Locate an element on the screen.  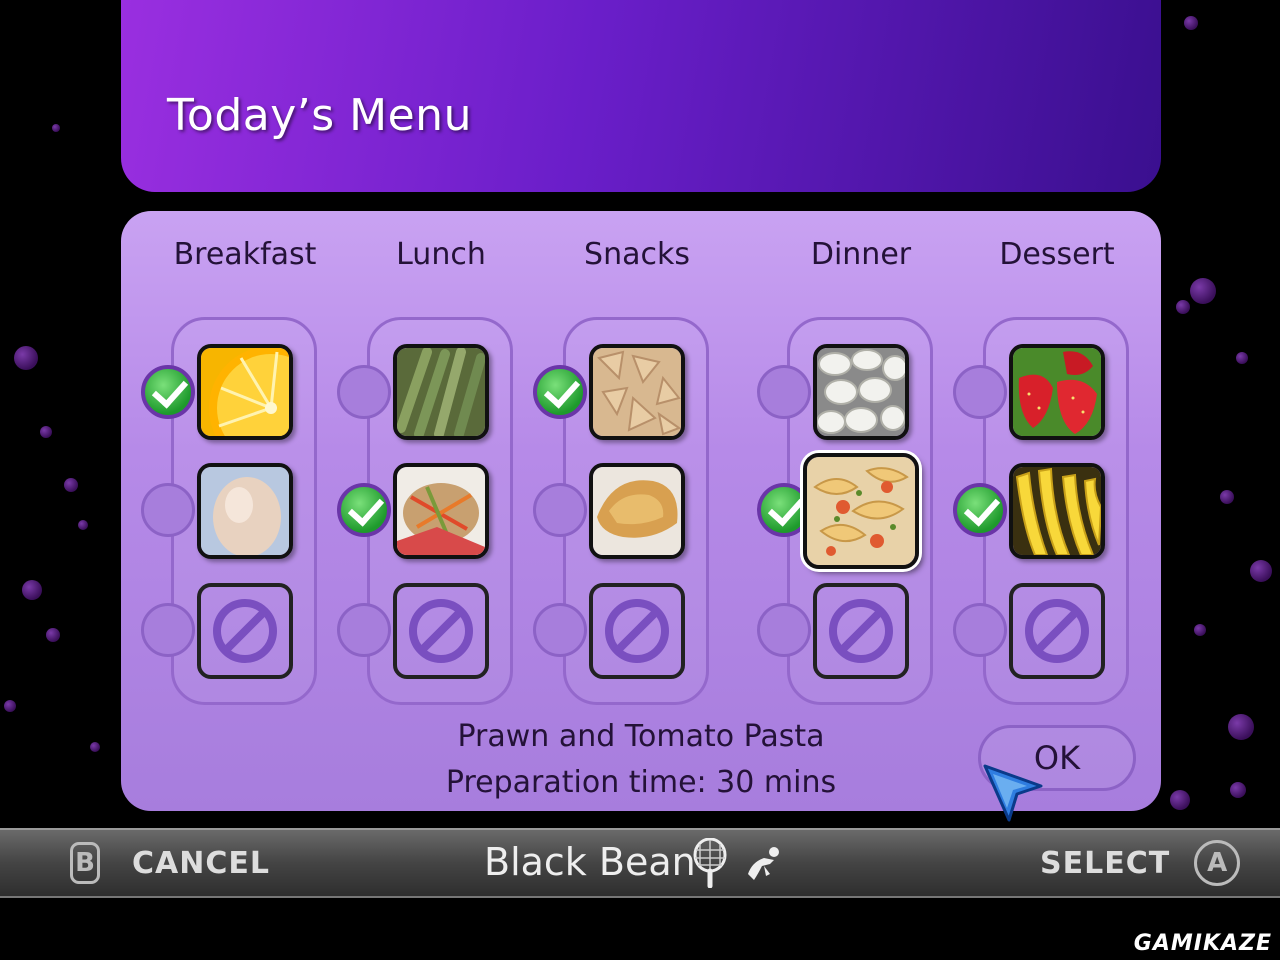
radio-dinner-none is located at coordinates (784, 630).